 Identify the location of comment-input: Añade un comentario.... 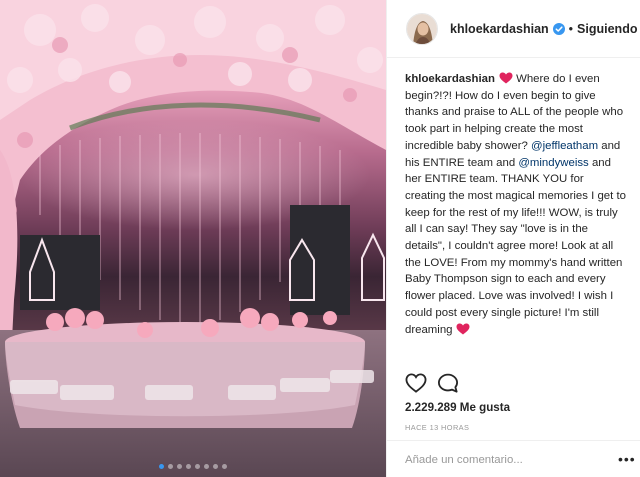
(505, 460).